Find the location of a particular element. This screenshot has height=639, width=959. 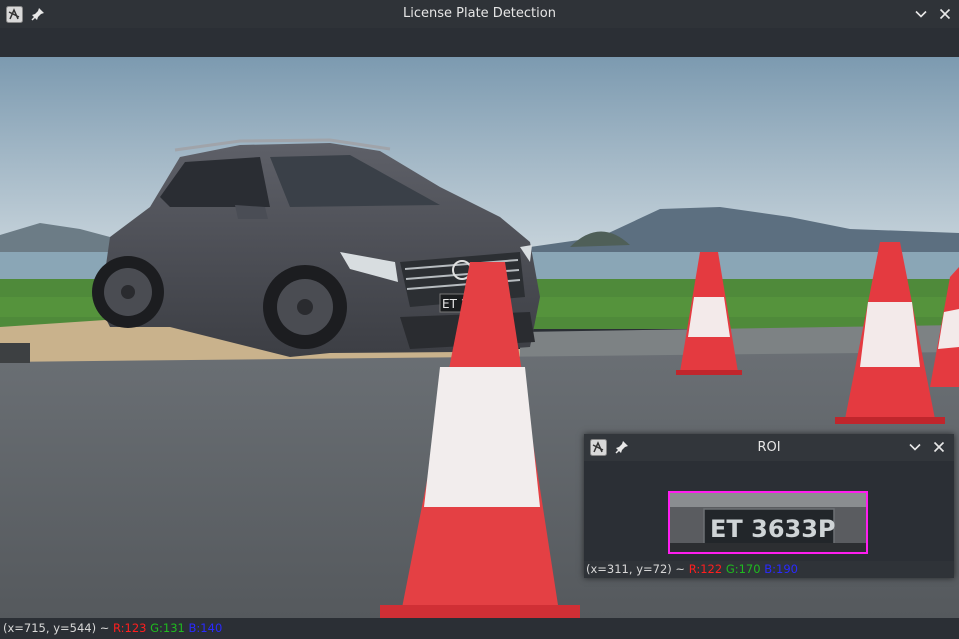

main-titlebar: License Plate Detection is located at coordinates (479, 14).